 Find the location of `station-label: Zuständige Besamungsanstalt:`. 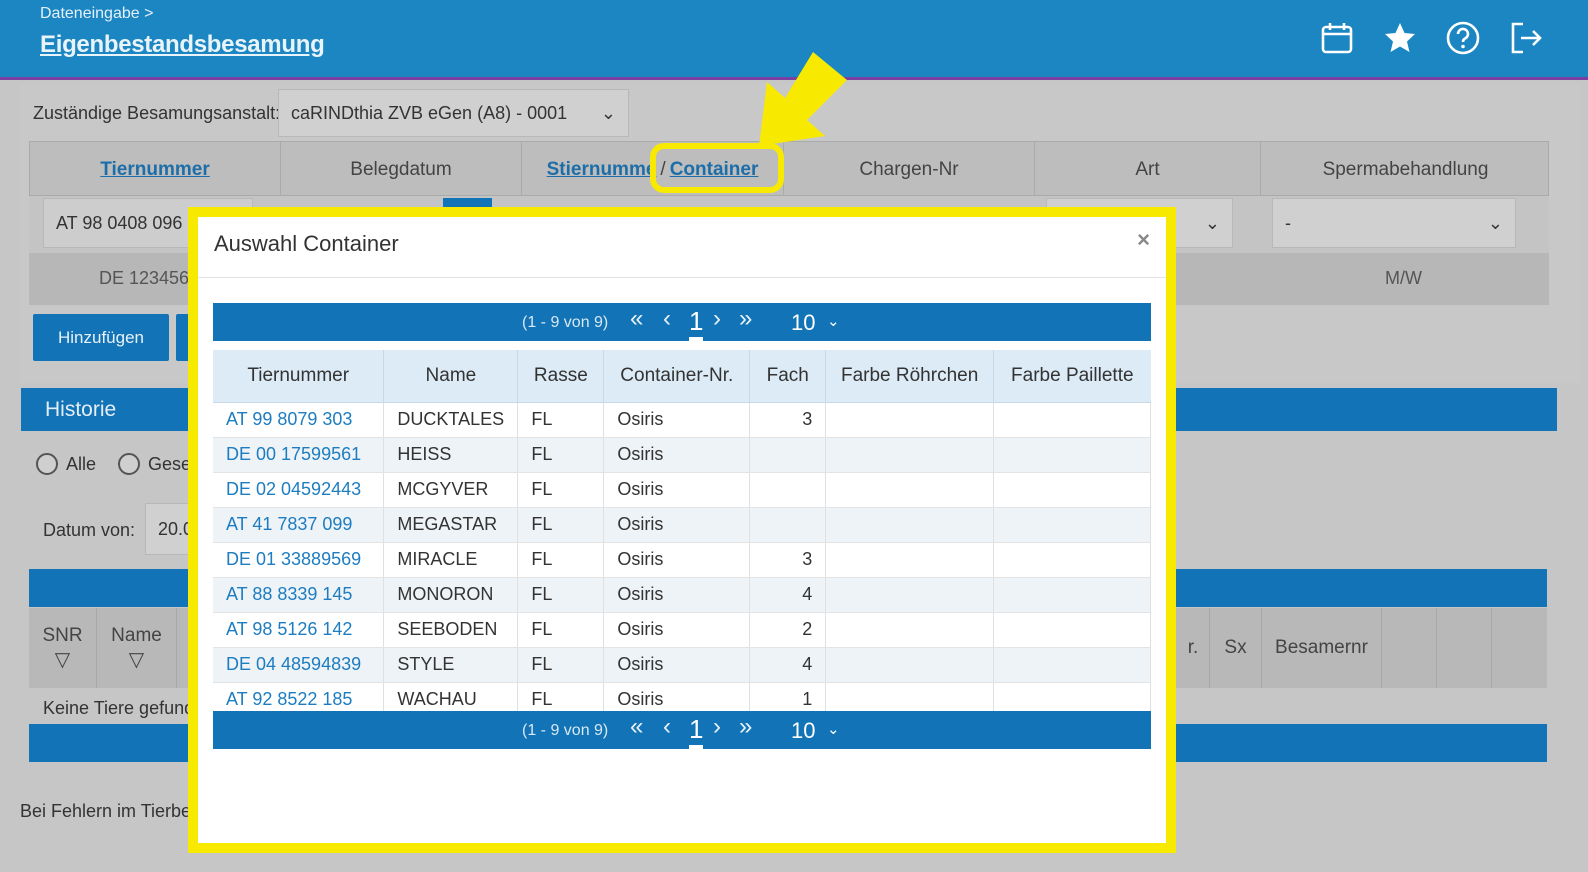

station-label: Zuständige Besamungsanstalt: is located at coordinates (157, 113).